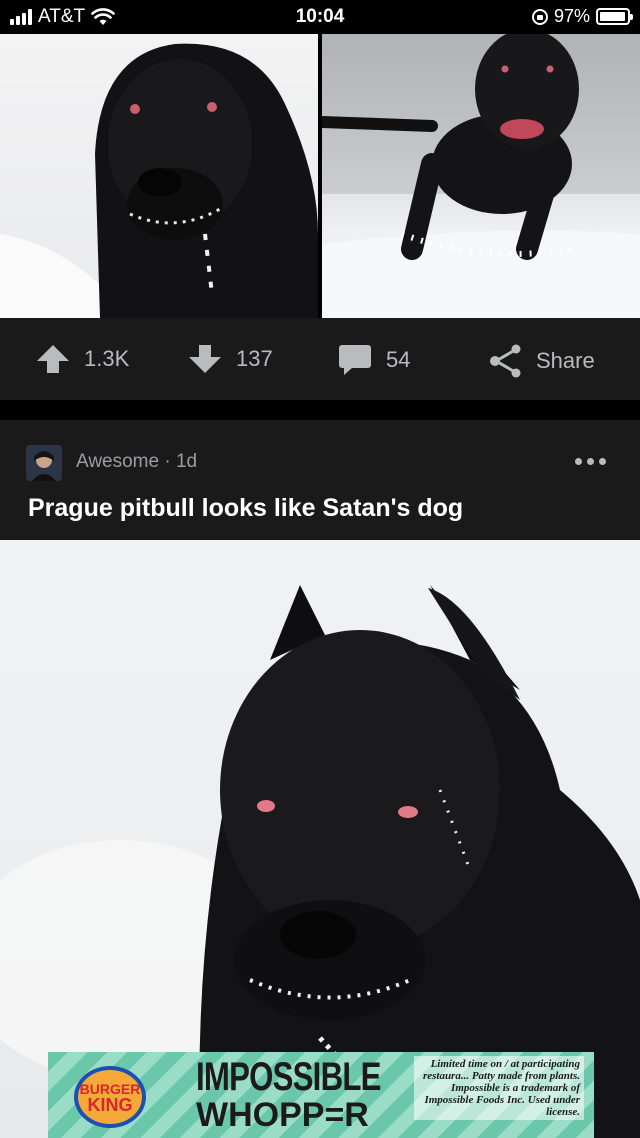 Image resolution: width=640 pixels, height=1138 pixels. I want to click on dog-jumping-illustration, so click(481, 176).